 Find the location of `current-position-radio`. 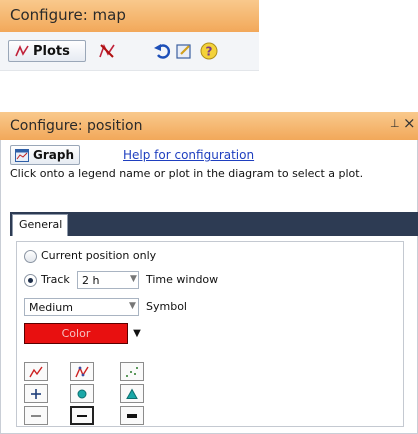

current-position-radio is located at coordinates (30, 256).